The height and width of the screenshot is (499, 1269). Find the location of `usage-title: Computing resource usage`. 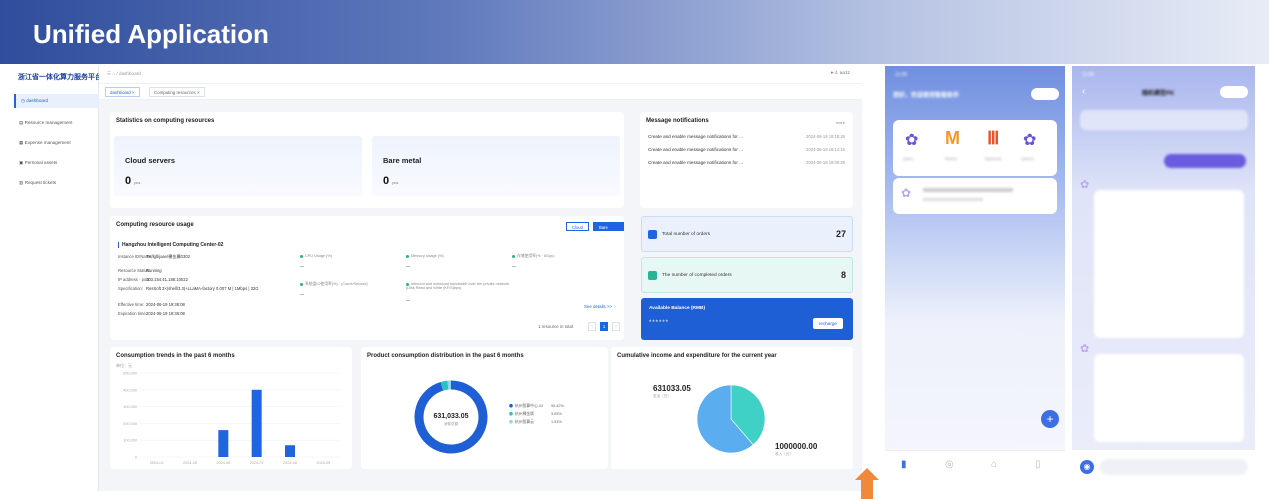

usage-title: Computing resource usage is located at coordinates (155, 225).